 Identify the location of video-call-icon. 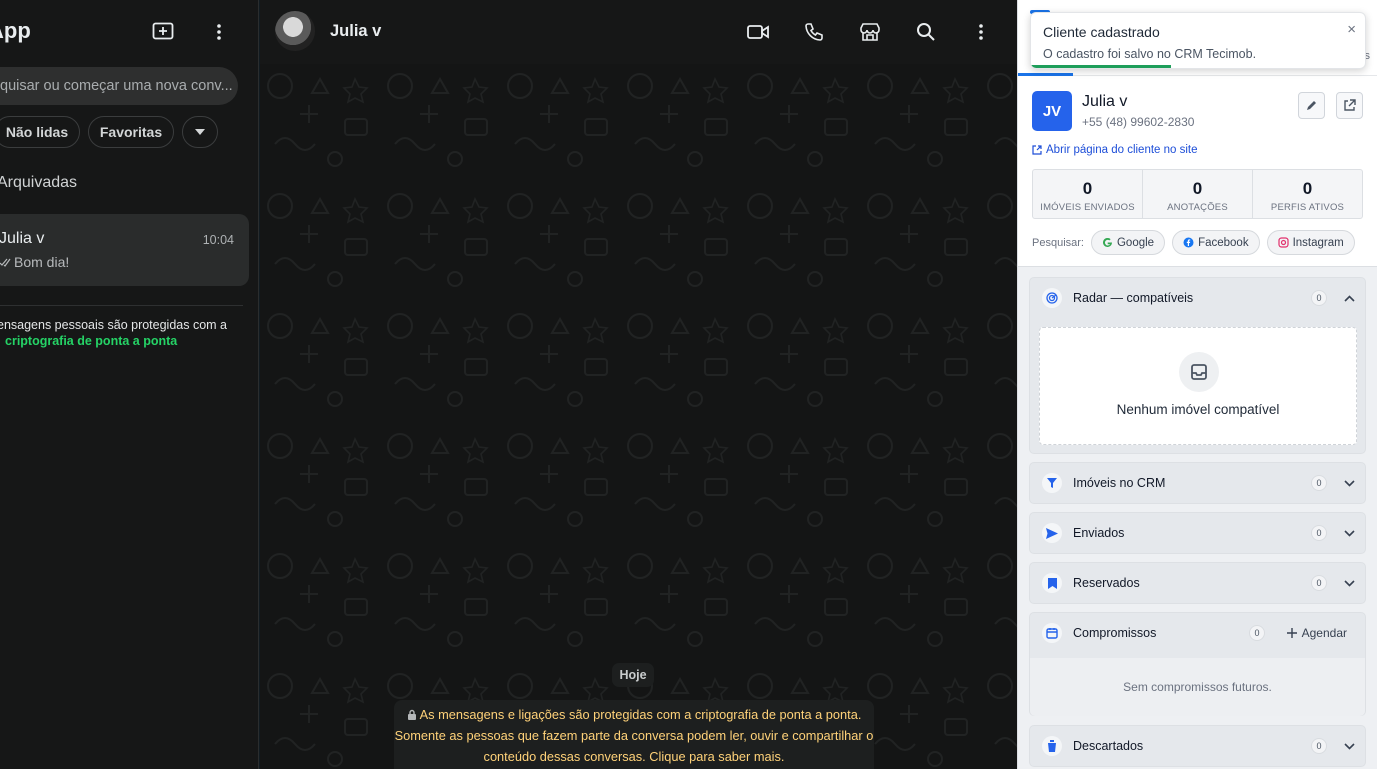
(758, 32).